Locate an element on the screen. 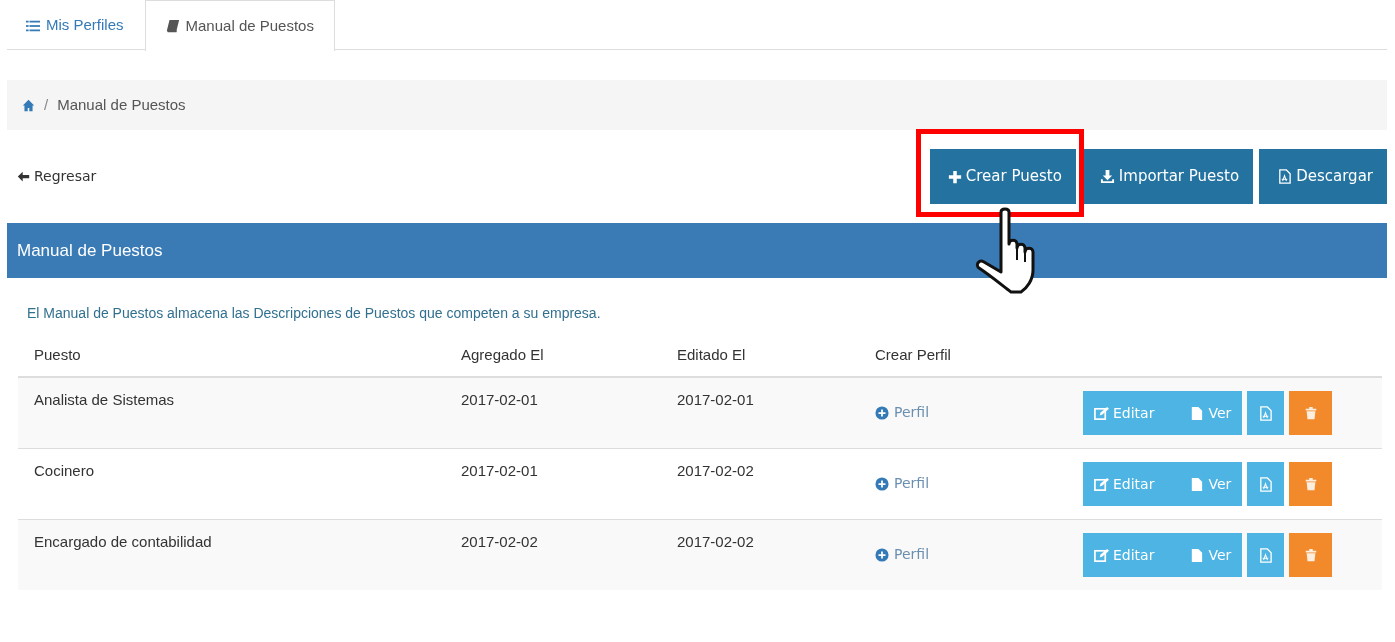 The height and width of the screenshot is (642, 1395). tab: Manual de Puestos is located at coordinates (239, 25).